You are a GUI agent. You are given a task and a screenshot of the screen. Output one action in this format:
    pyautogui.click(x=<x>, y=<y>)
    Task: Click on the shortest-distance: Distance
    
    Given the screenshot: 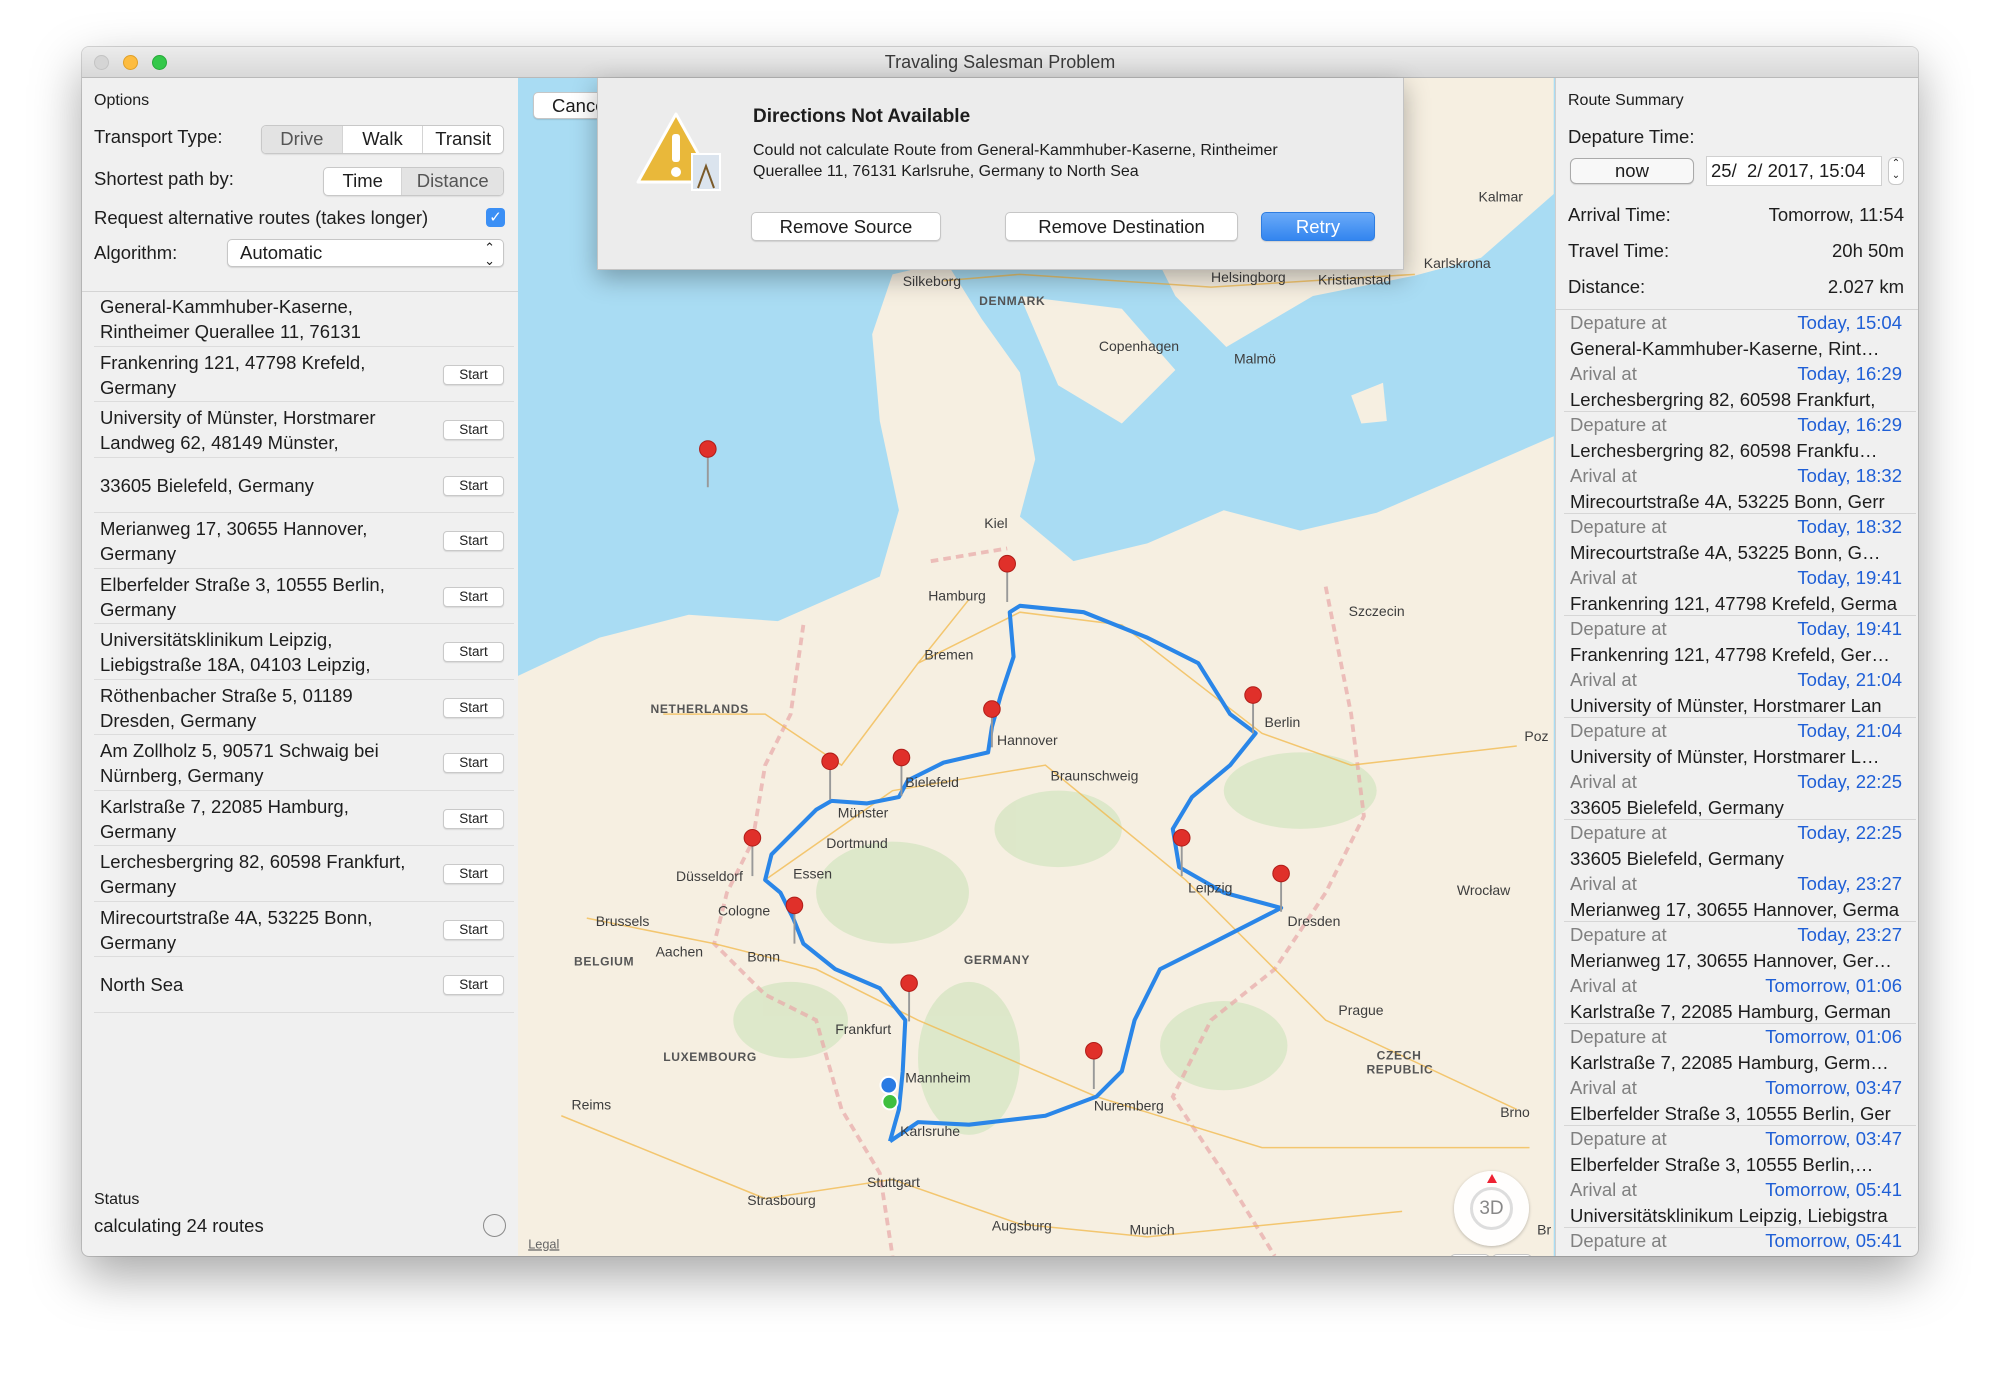 What is the action you would take?
    pyautogui.click(x=452, y=181)
    